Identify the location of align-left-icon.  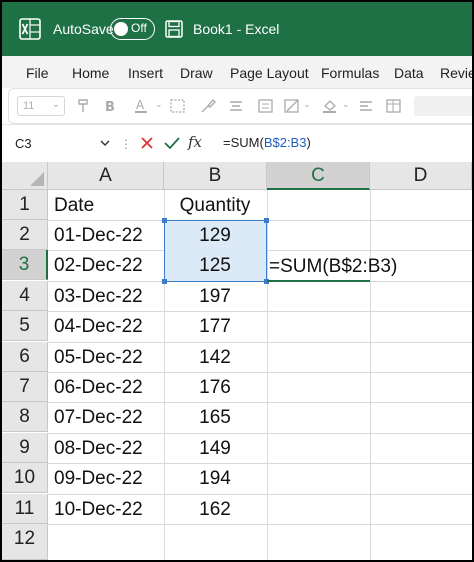
(366, 106).